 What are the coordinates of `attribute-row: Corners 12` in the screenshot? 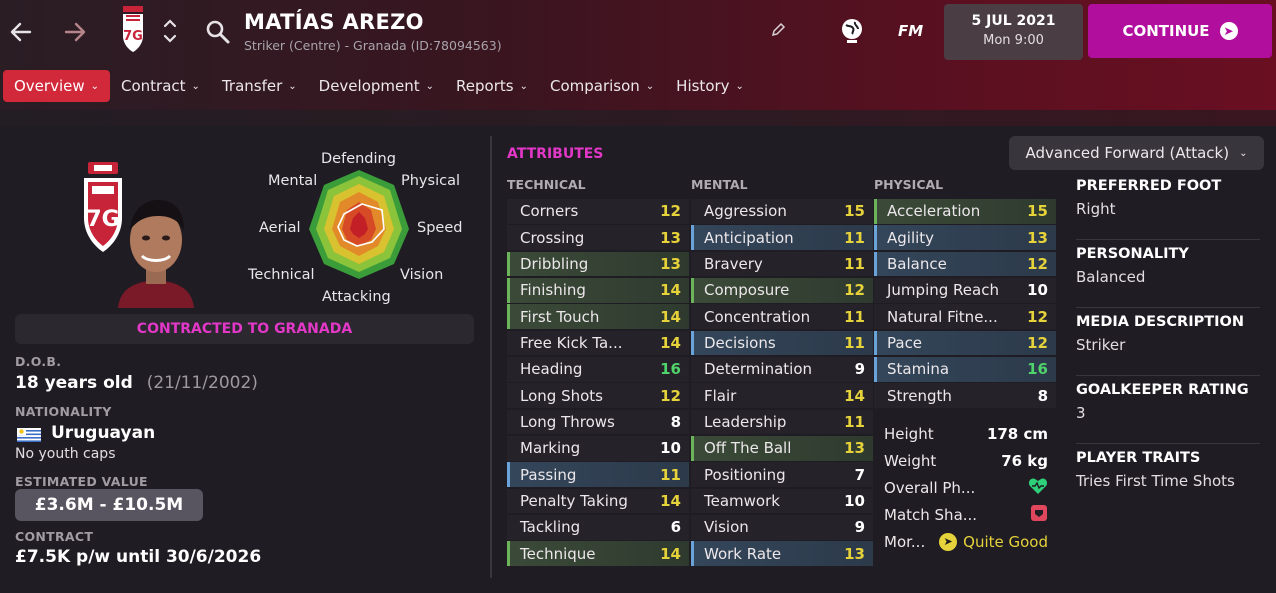 It's located at (598, 211).